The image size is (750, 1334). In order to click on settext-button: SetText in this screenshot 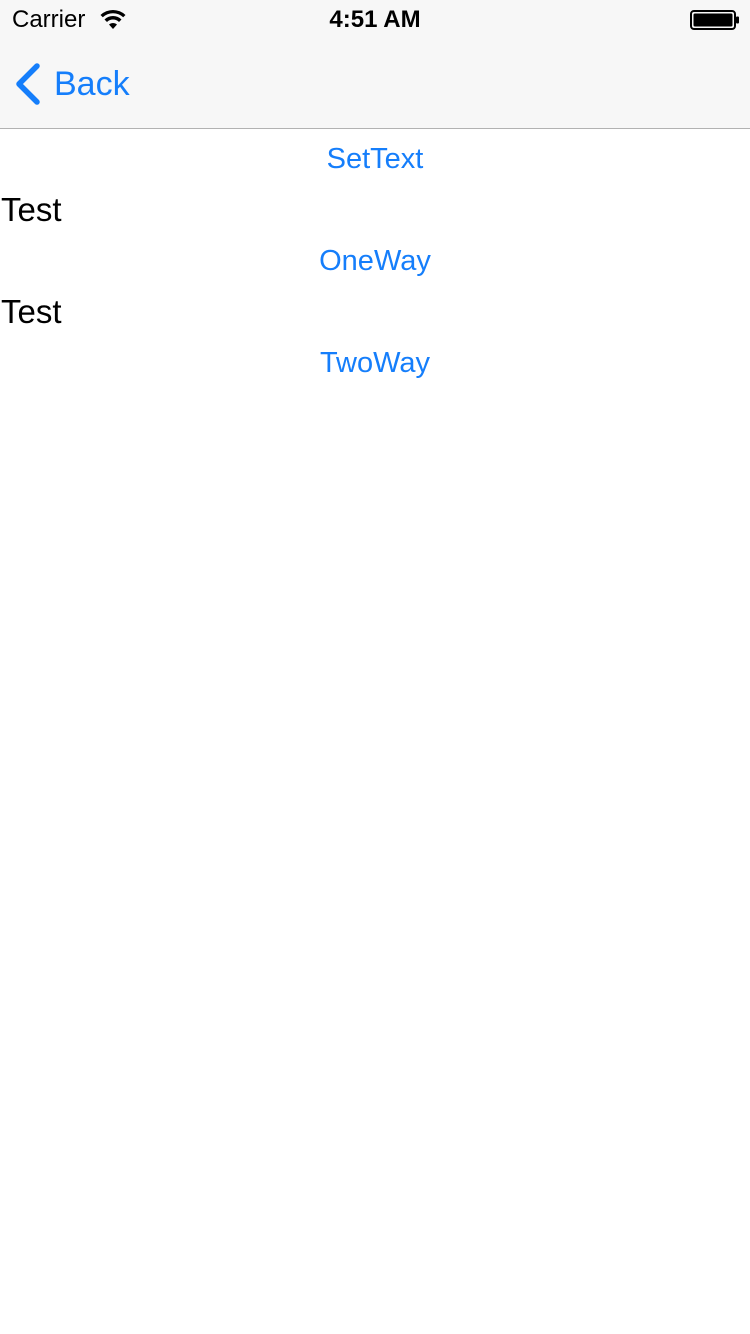, I will do `click(375, 159)`.